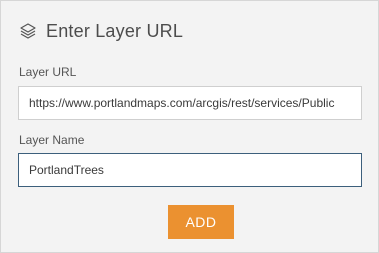 Image resolution: width=379 pixels, height=253 pixels. What do you see at coordinates (201, 222) in the screenshot?
I see `add-button: ADD` at bounding box center [201, 222].